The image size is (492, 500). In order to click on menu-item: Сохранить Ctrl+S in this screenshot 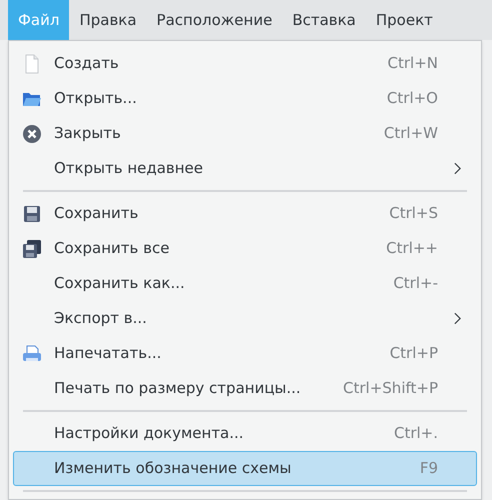, I will do `click(245, 213)`.